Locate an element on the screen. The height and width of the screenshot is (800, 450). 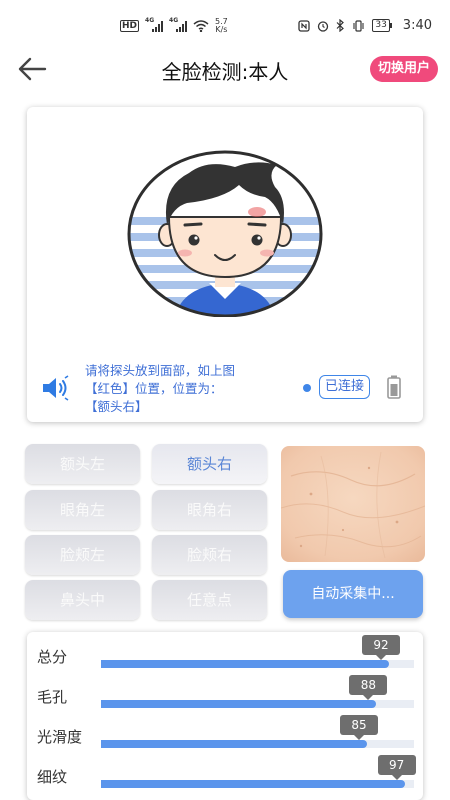
region-button-forehead-right: 额头右 is located at coordinates (209, 464).